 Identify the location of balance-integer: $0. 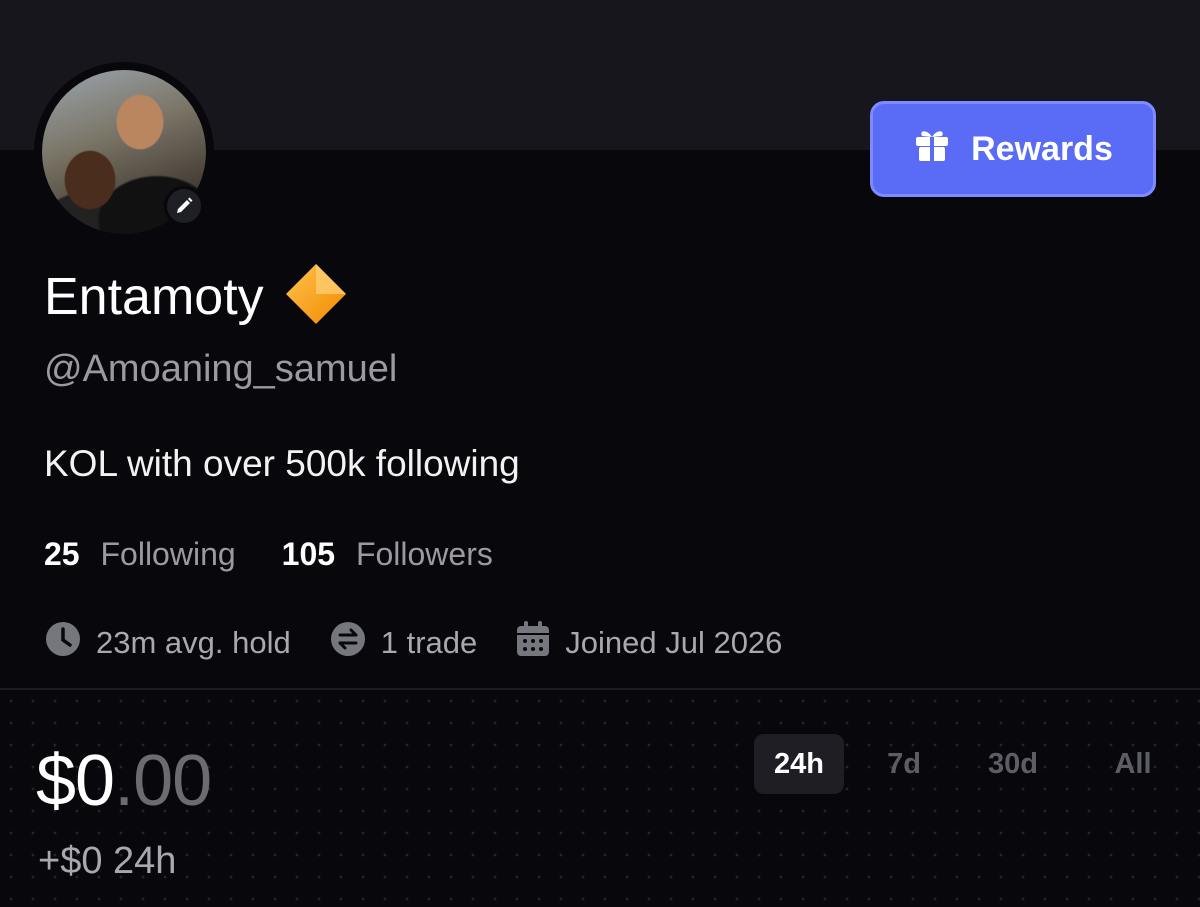
(75, 781).